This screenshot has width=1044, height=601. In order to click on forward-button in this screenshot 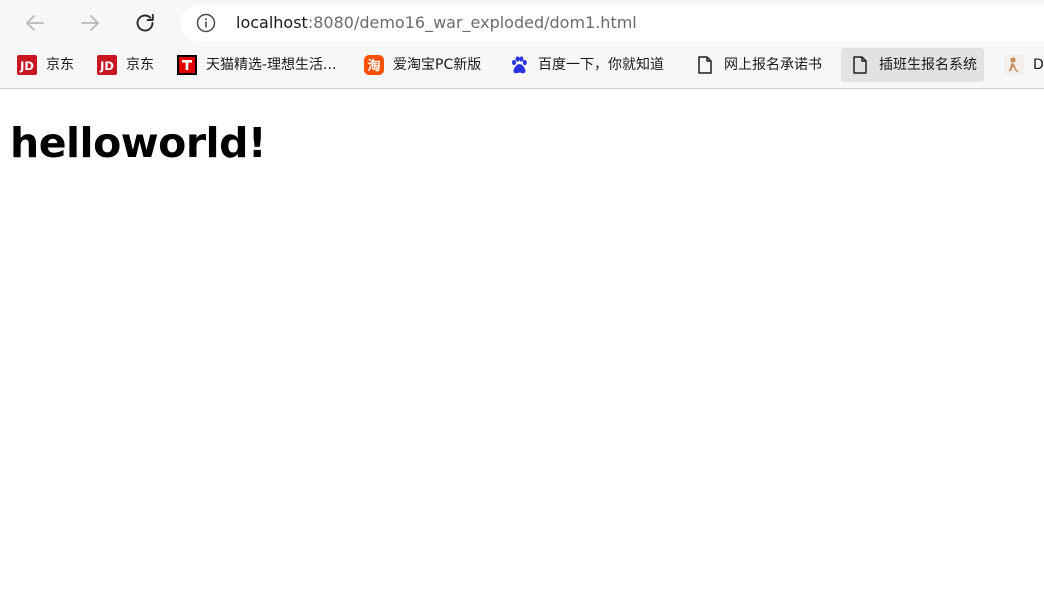, I will do `click(90, 23)`.